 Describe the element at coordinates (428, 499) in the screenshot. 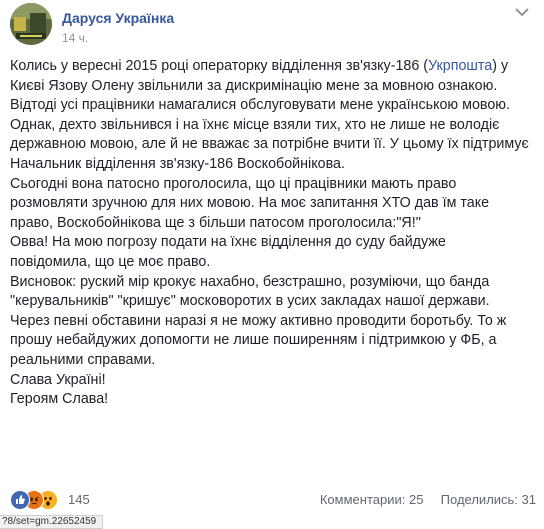

I see `engagement-counts: Комментарии: 25 Поделились: 31` at that location.